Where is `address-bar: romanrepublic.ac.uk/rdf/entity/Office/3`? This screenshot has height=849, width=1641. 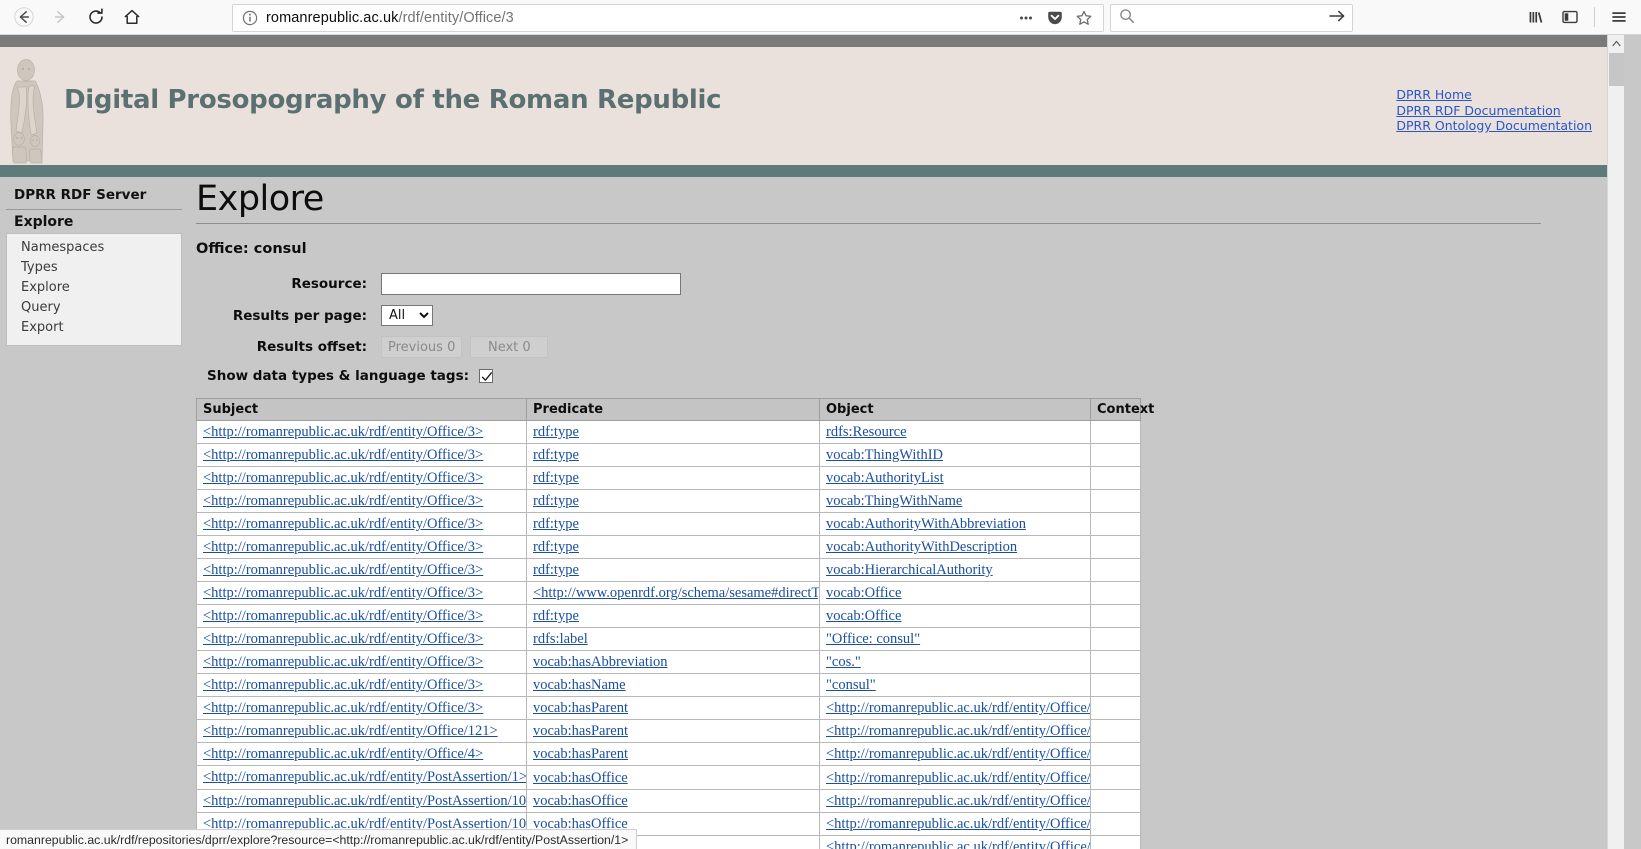
address-bar: romanrepublic.ac.uk/rdf/entity/Office/3 is located at coordinates (668, 18).